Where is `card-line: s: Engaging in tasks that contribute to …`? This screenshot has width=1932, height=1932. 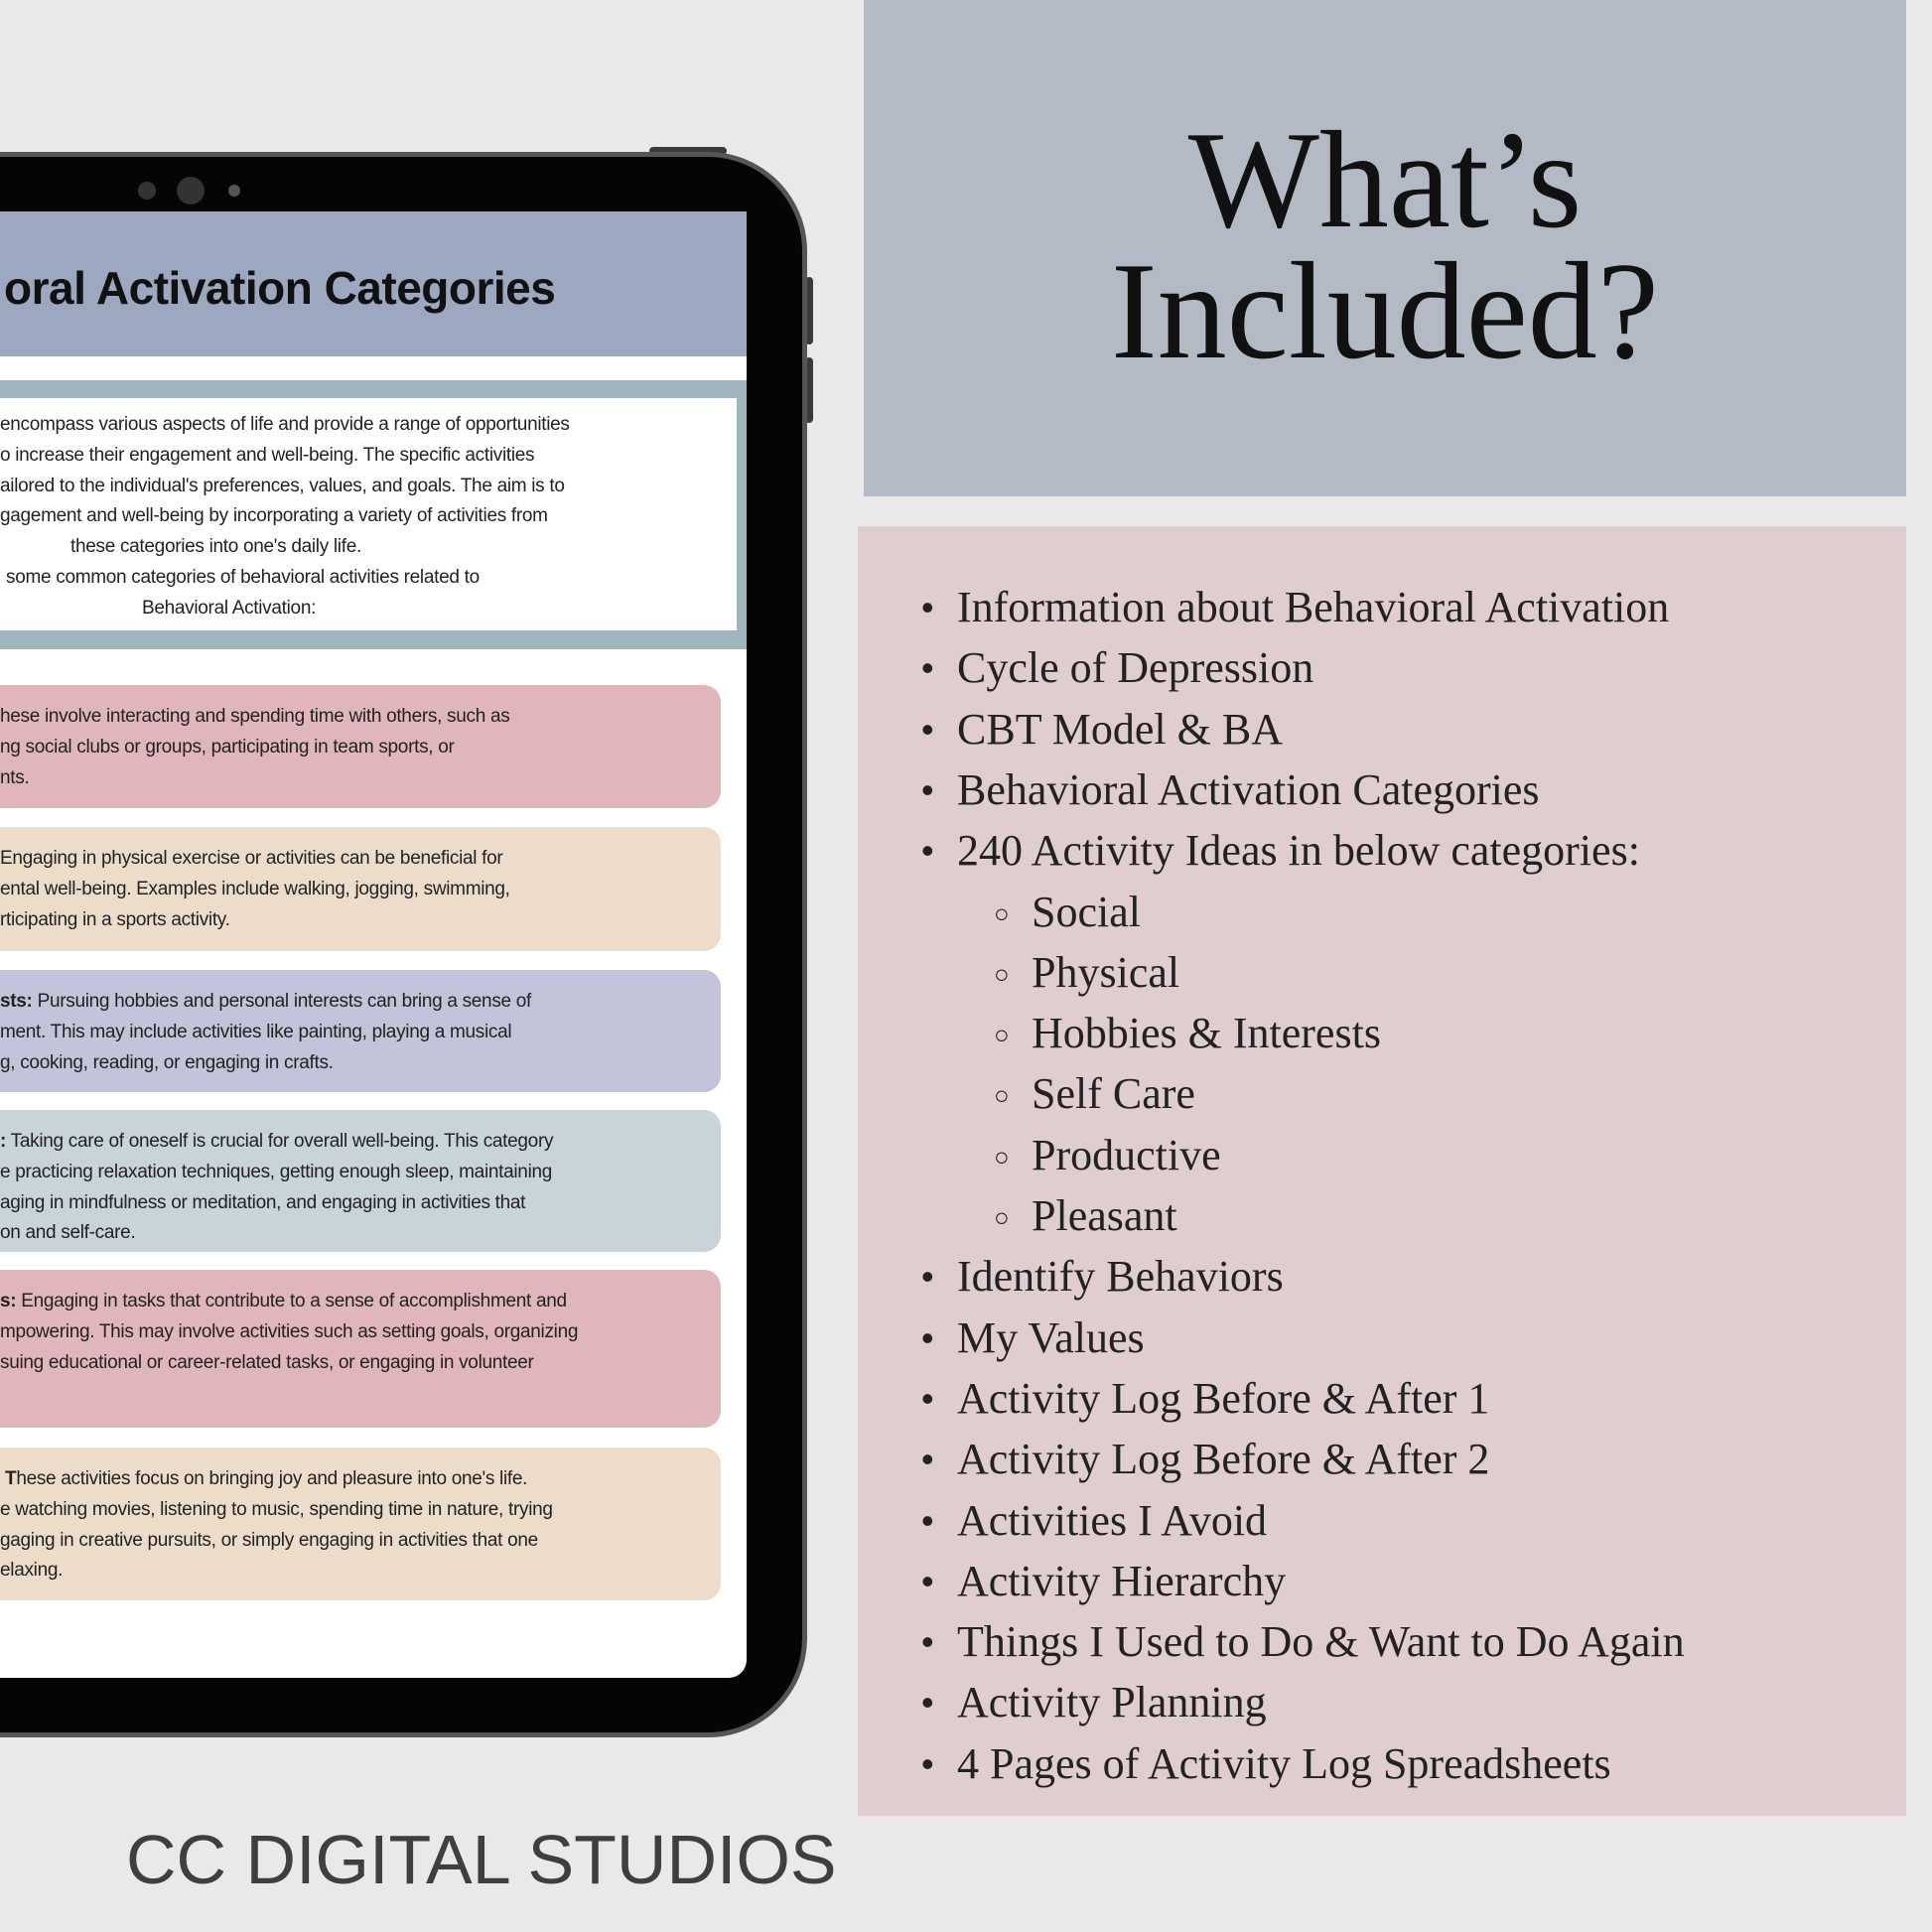 card-line: s: Engaging in tasks that contribute to … is located at coordinates (283, 1302).